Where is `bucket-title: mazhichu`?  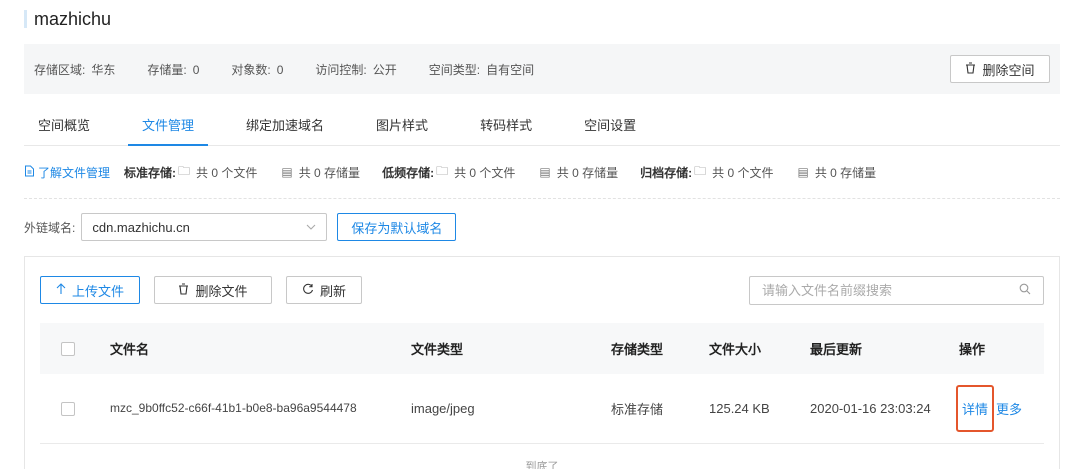
bucket-title: mazhichu is located at coordinates (67, 19).